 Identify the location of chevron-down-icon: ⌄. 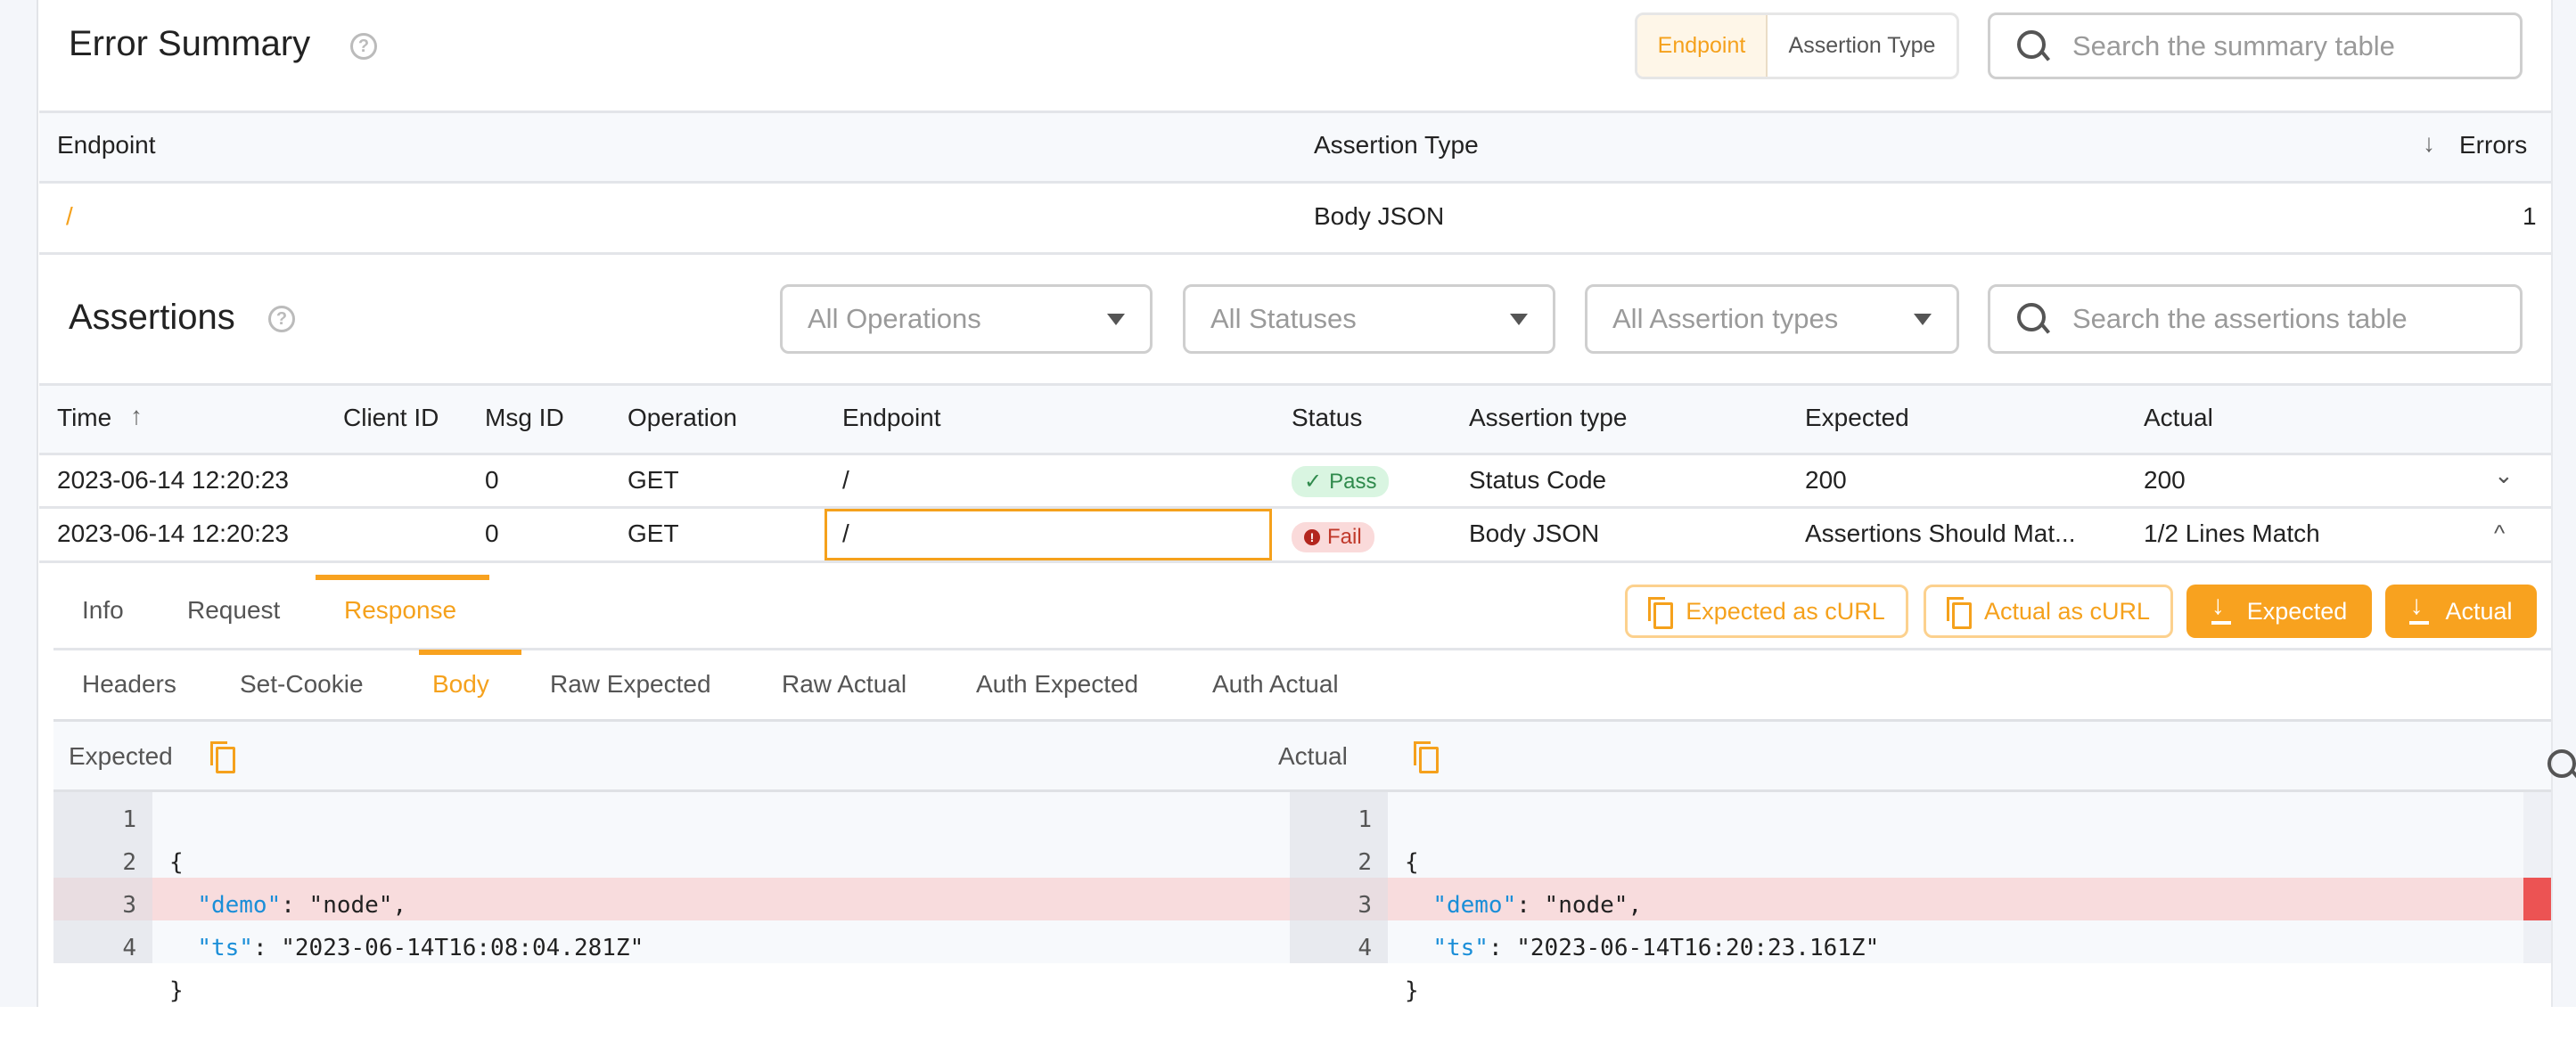
(2504, 475).